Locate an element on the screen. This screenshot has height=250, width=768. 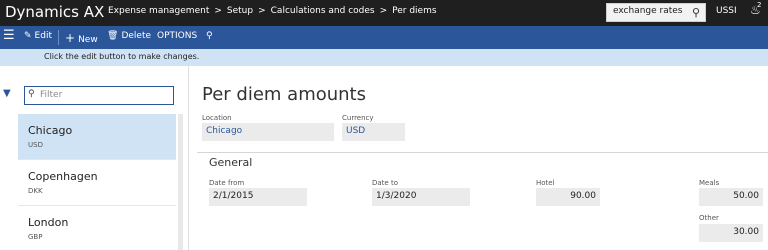
hotel-label: Hotel is located at coordinates (545, 183).